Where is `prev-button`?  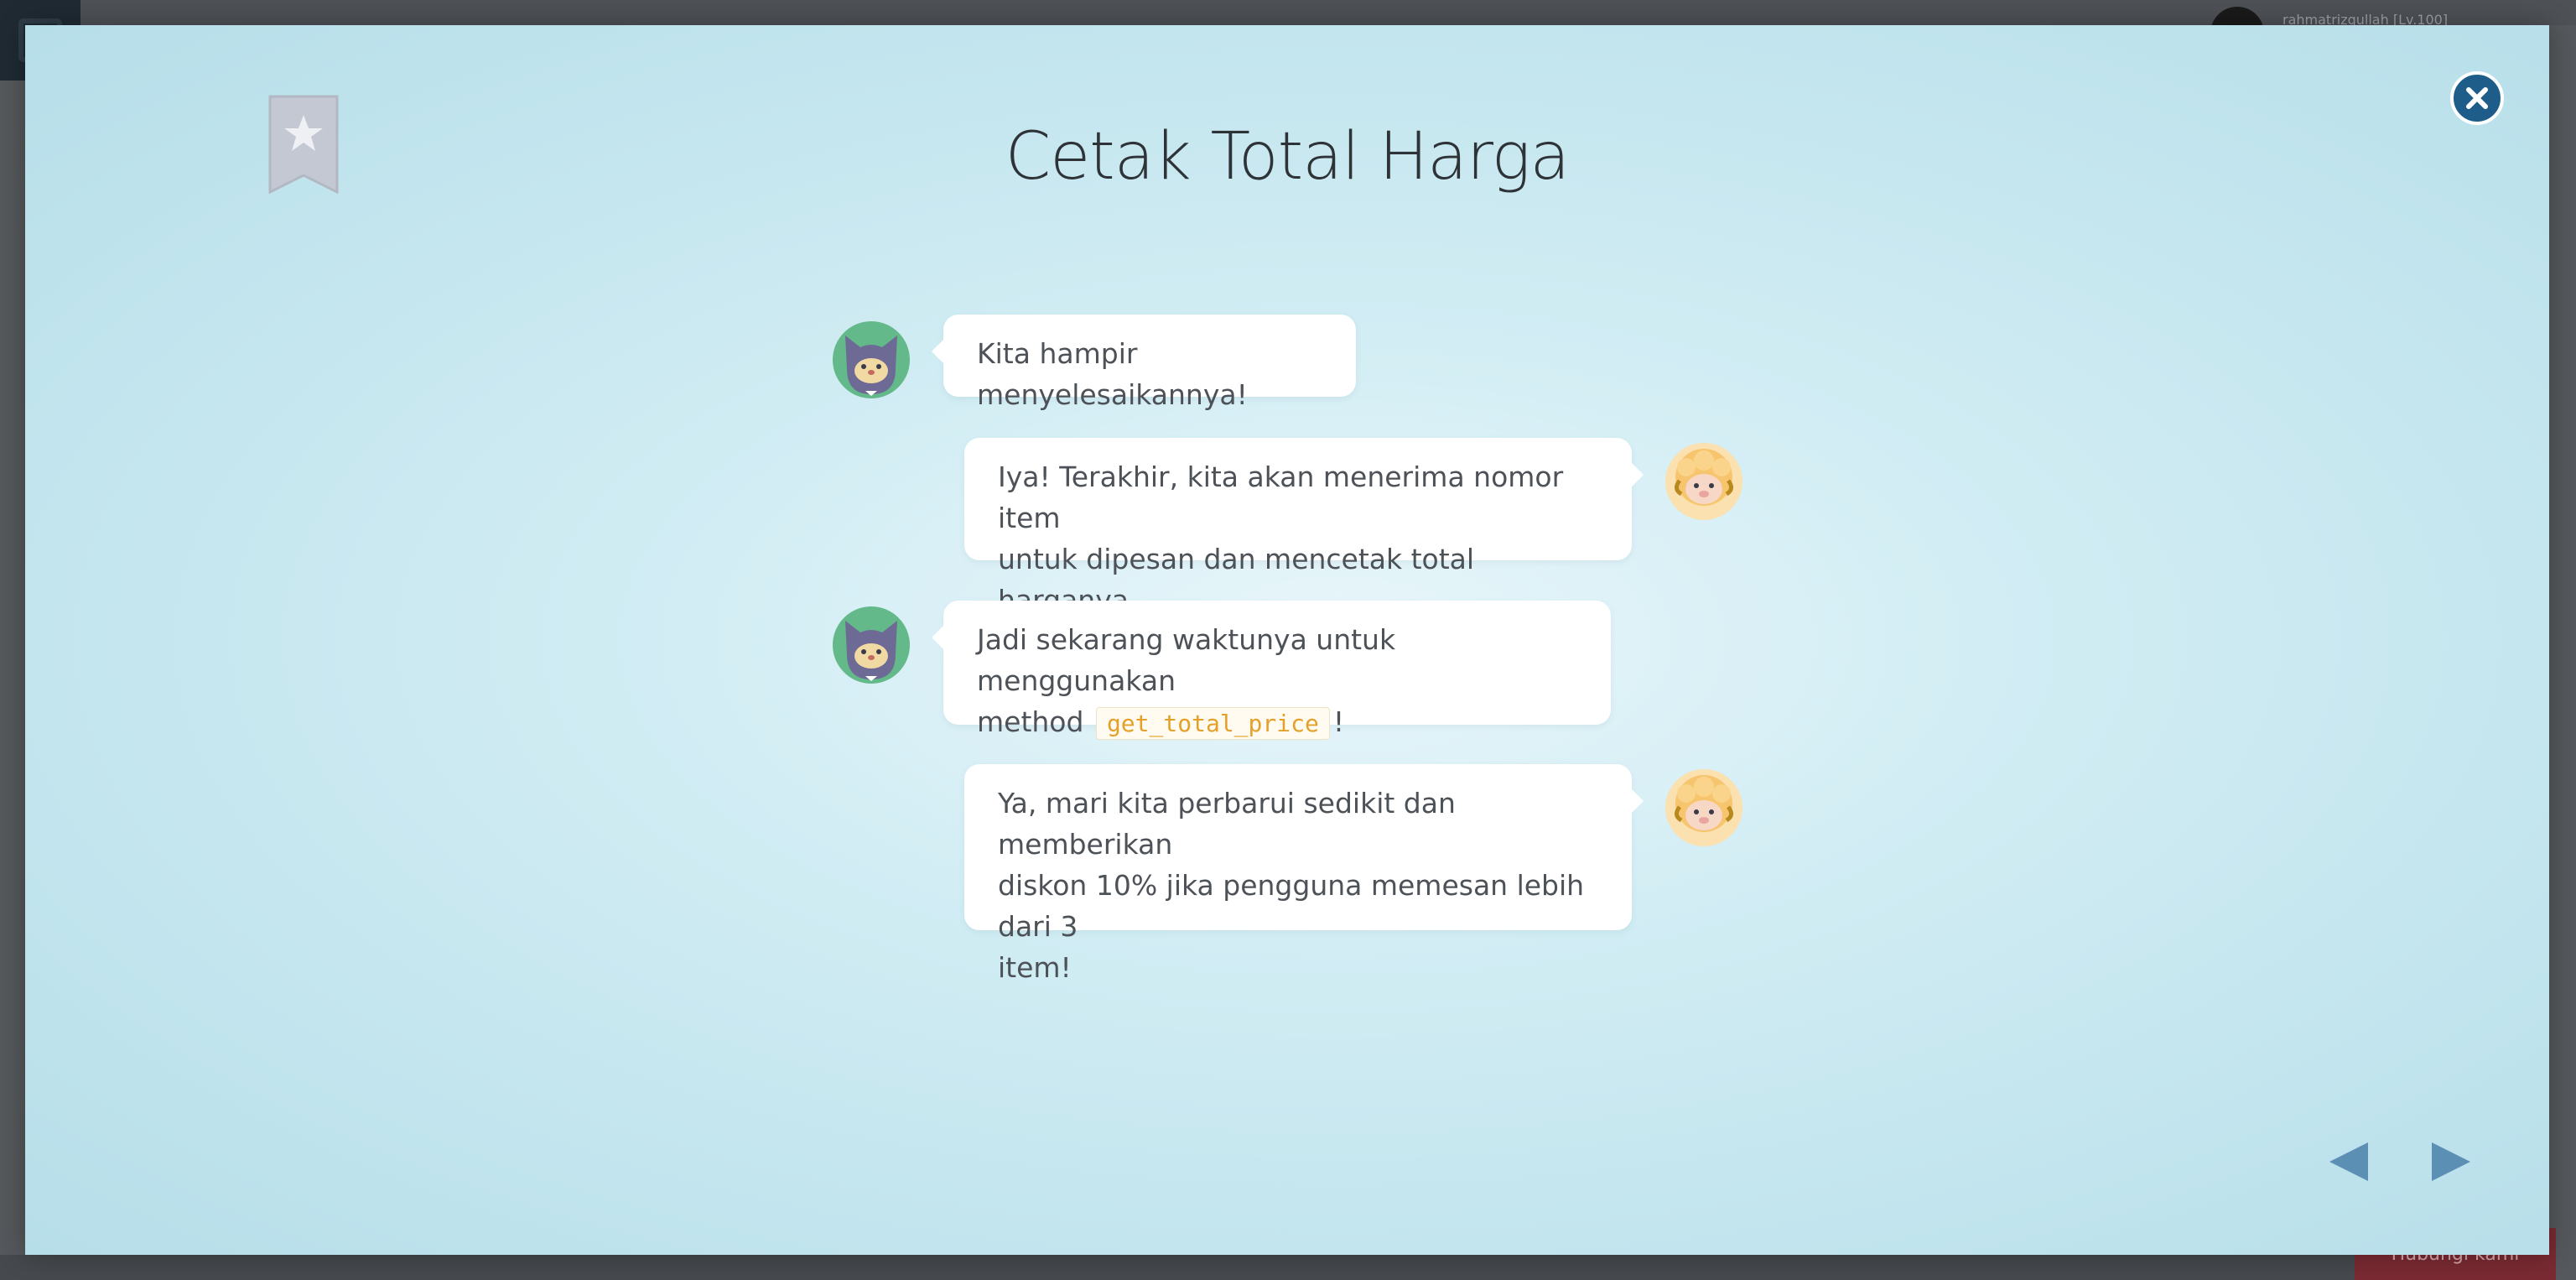 prev-button is located at coordinates (2348, 1161).